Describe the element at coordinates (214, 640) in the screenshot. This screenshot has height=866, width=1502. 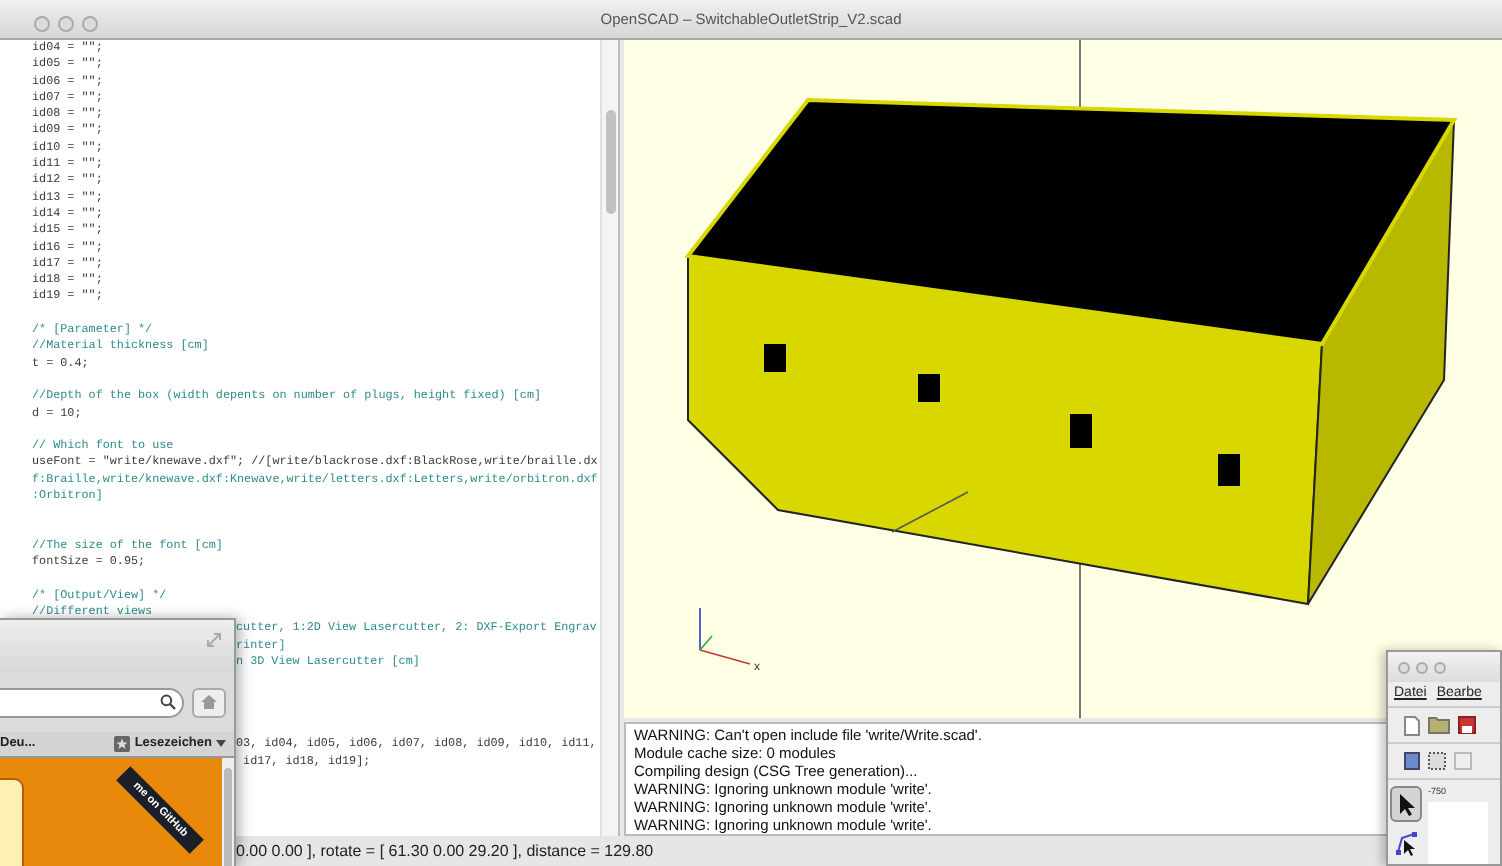
I see `resize-icon` at that location.